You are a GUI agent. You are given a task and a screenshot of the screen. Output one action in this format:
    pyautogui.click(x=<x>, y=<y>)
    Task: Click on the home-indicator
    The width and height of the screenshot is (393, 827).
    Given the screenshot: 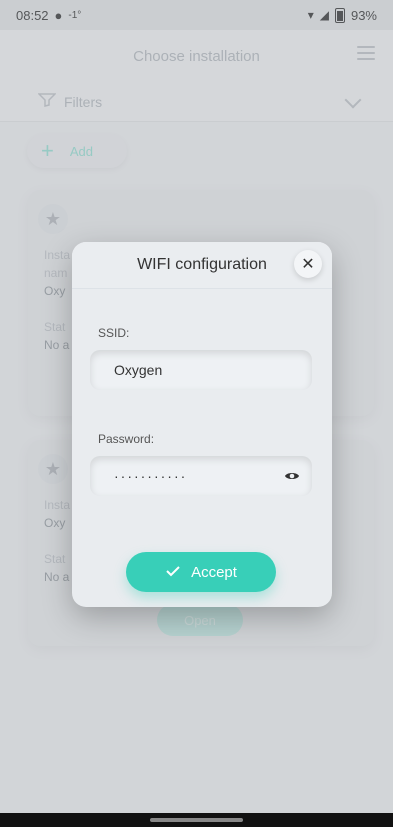 What is the action you would take?
    pyautogui.click(x=196, y=820)
    